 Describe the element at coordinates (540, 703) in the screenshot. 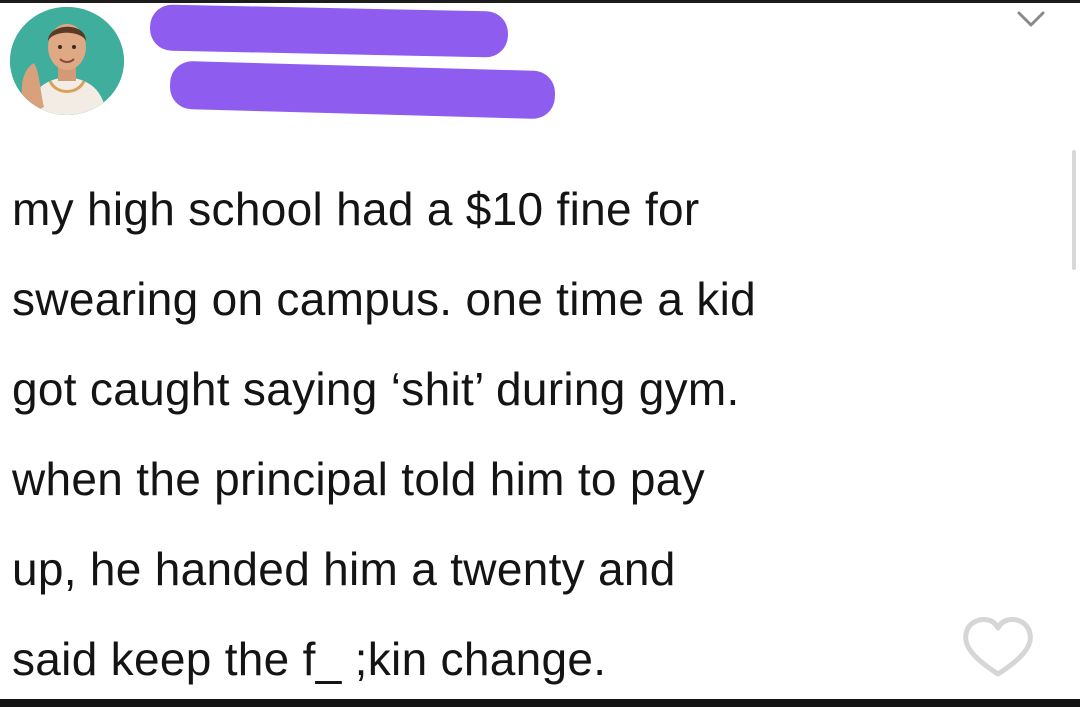

I see `screen-bottom-edge` at that location.